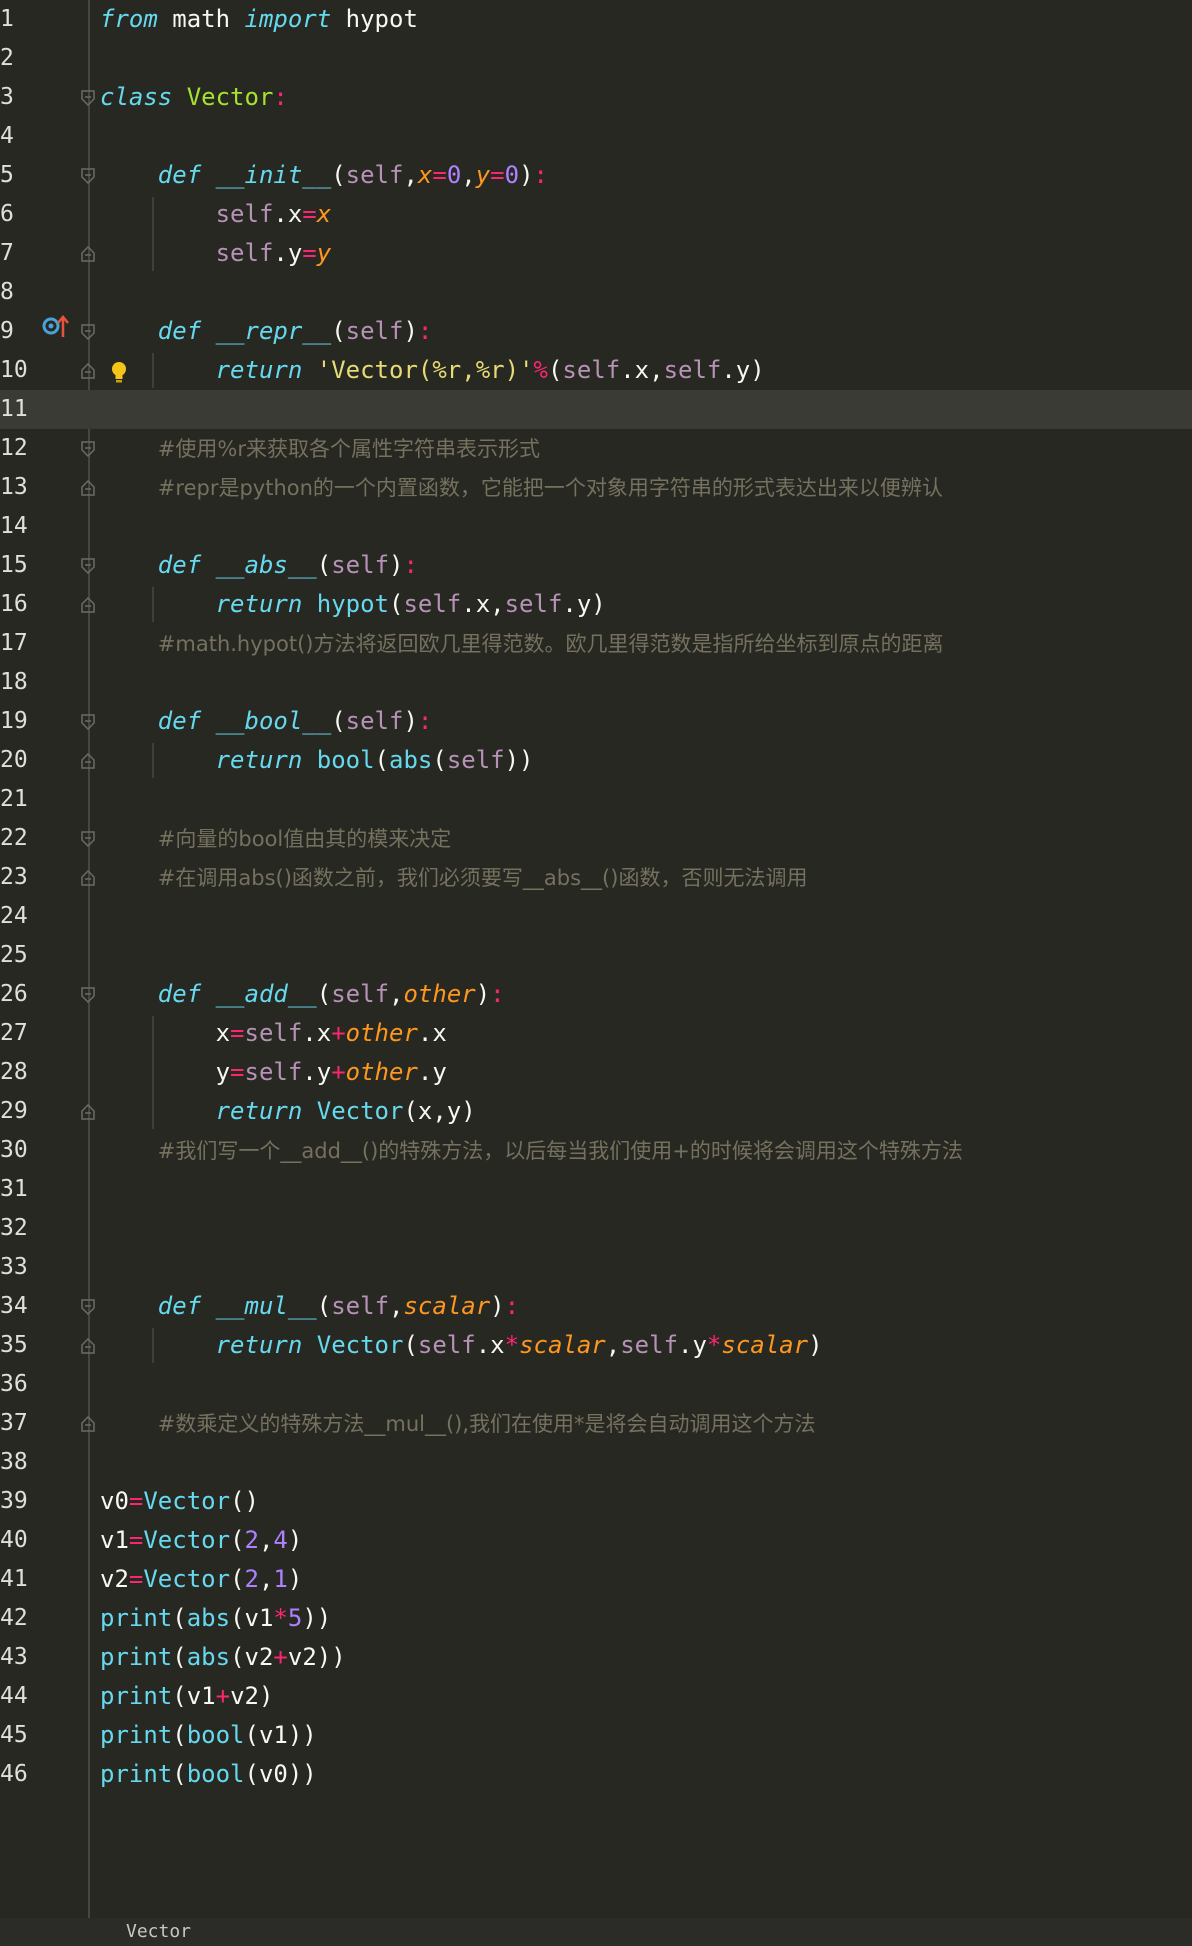 This screenshot has width=1192, height=1946. I want to click on code-line: 43 print(abs(v2+v2)), so click(596, 1657).